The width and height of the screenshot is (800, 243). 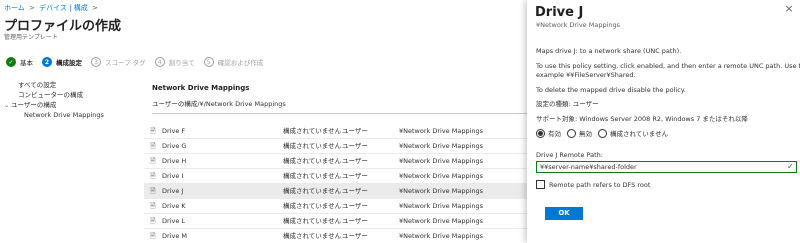 I want to click on step-label: 確認および作成, so click(x=240, y=63).